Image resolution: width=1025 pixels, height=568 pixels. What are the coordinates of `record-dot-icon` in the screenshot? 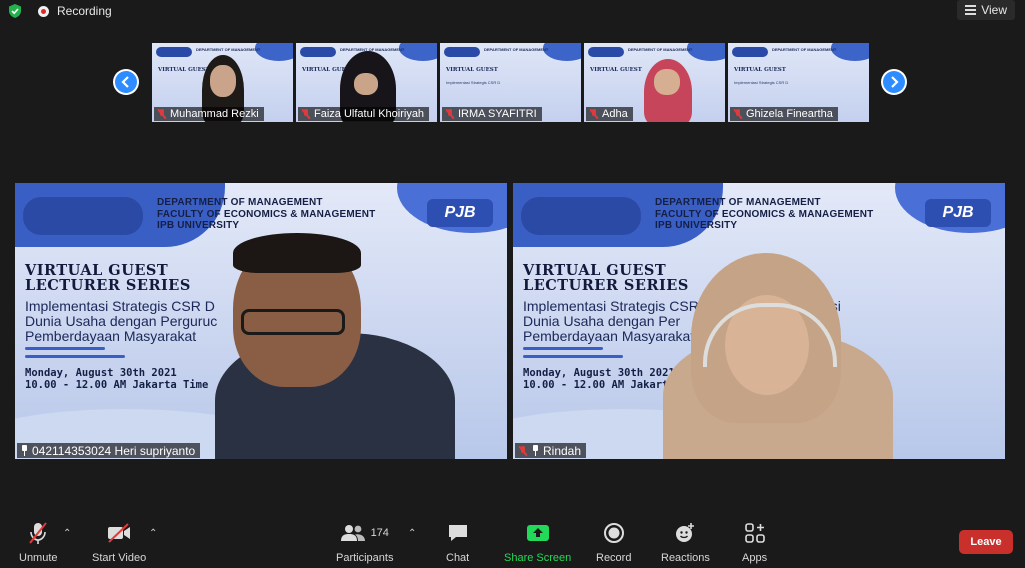 It's located at (43, 11).